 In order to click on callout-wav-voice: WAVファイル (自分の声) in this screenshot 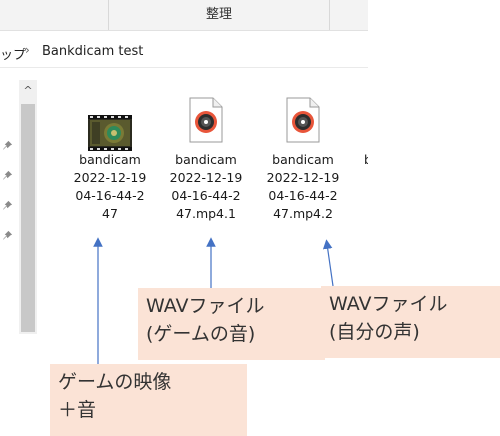, I will do `click(410, 322)`.